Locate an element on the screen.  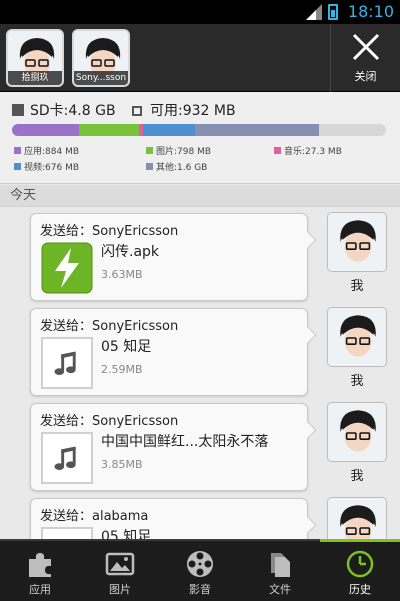
top-bar: 拾捌玖 Sony...sson 关闭 is located at coordinates (200, 58).